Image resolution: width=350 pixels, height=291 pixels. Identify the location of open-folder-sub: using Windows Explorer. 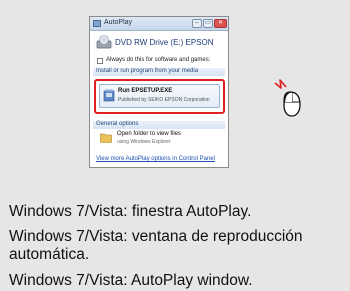
(144, 142).